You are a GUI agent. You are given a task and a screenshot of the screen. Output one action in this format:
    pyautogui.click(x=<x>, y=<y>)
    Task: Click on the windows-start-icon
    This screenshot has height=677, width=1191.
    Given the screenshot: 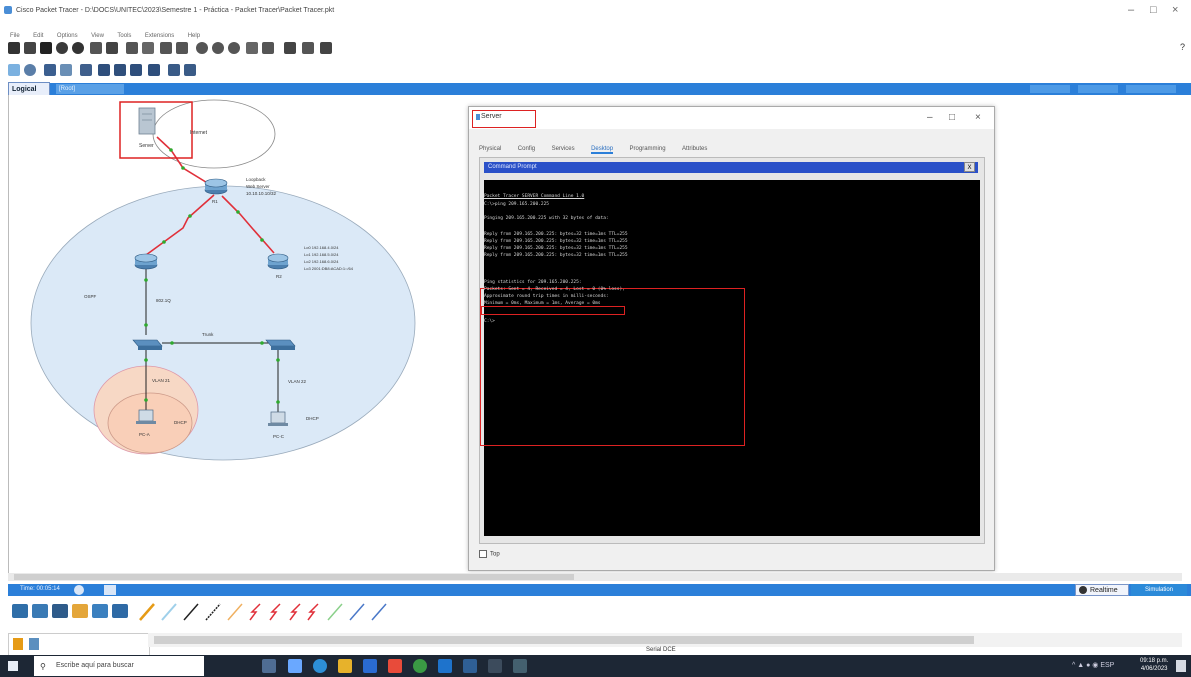 What is the action you would take?
    pyautogui.click(x=13, y=666)
    